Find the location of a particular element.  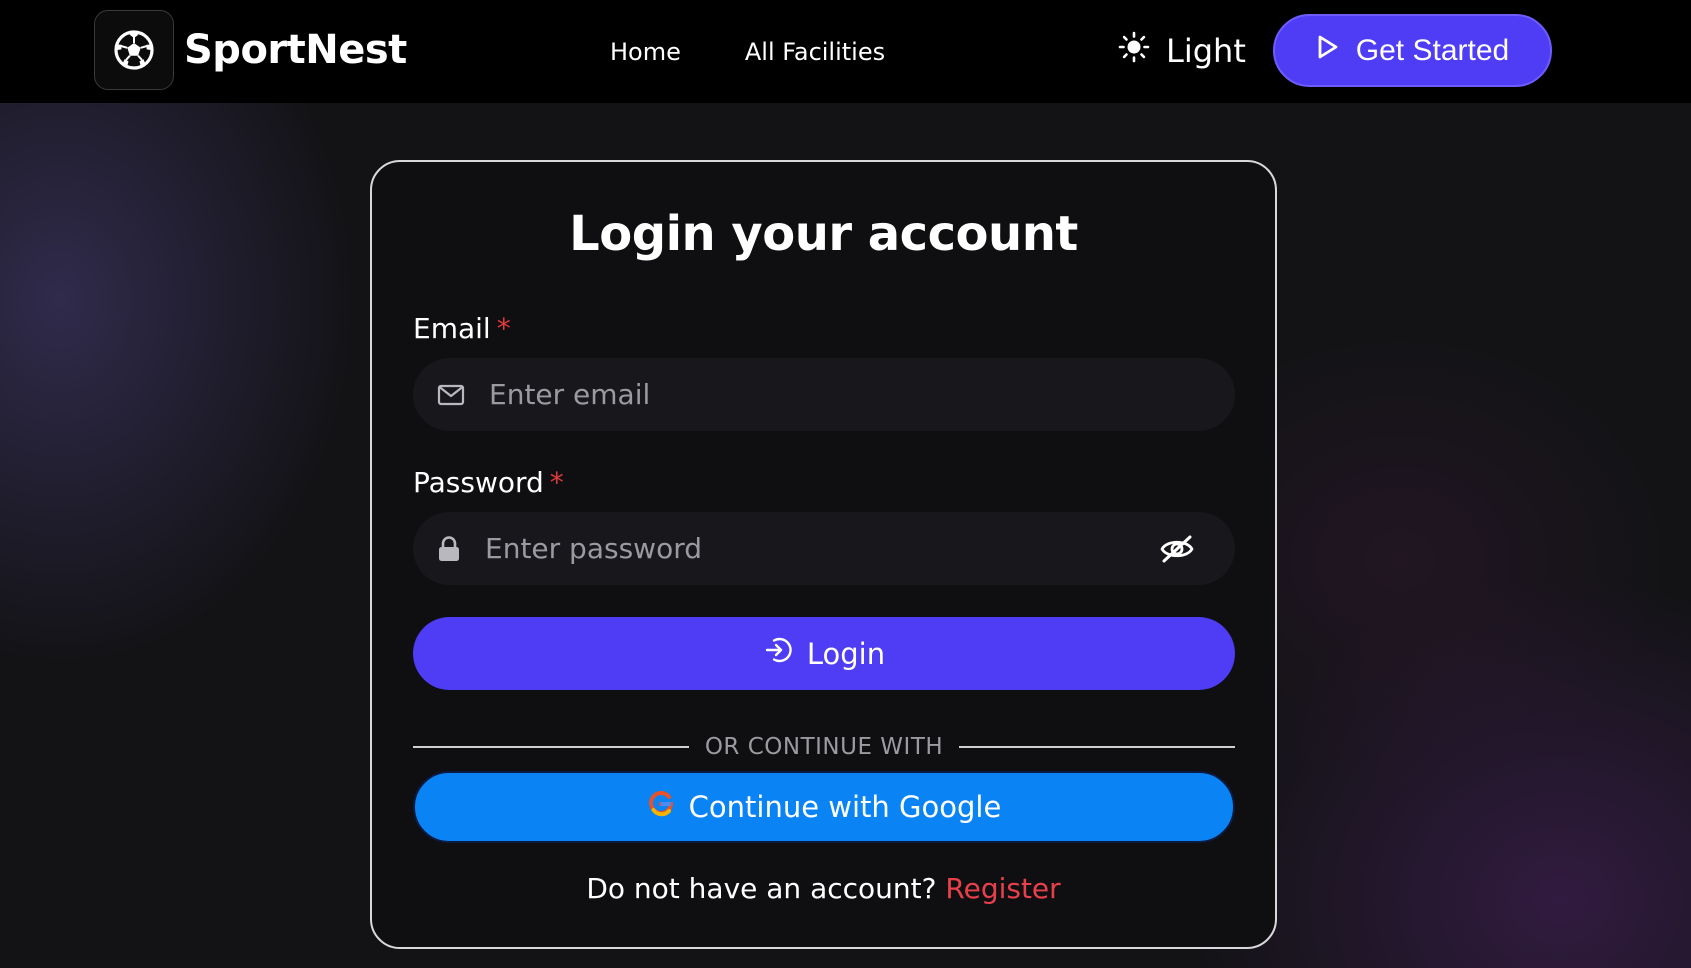

google-login-button: Continue with Google is located at coordinates (824, 807).